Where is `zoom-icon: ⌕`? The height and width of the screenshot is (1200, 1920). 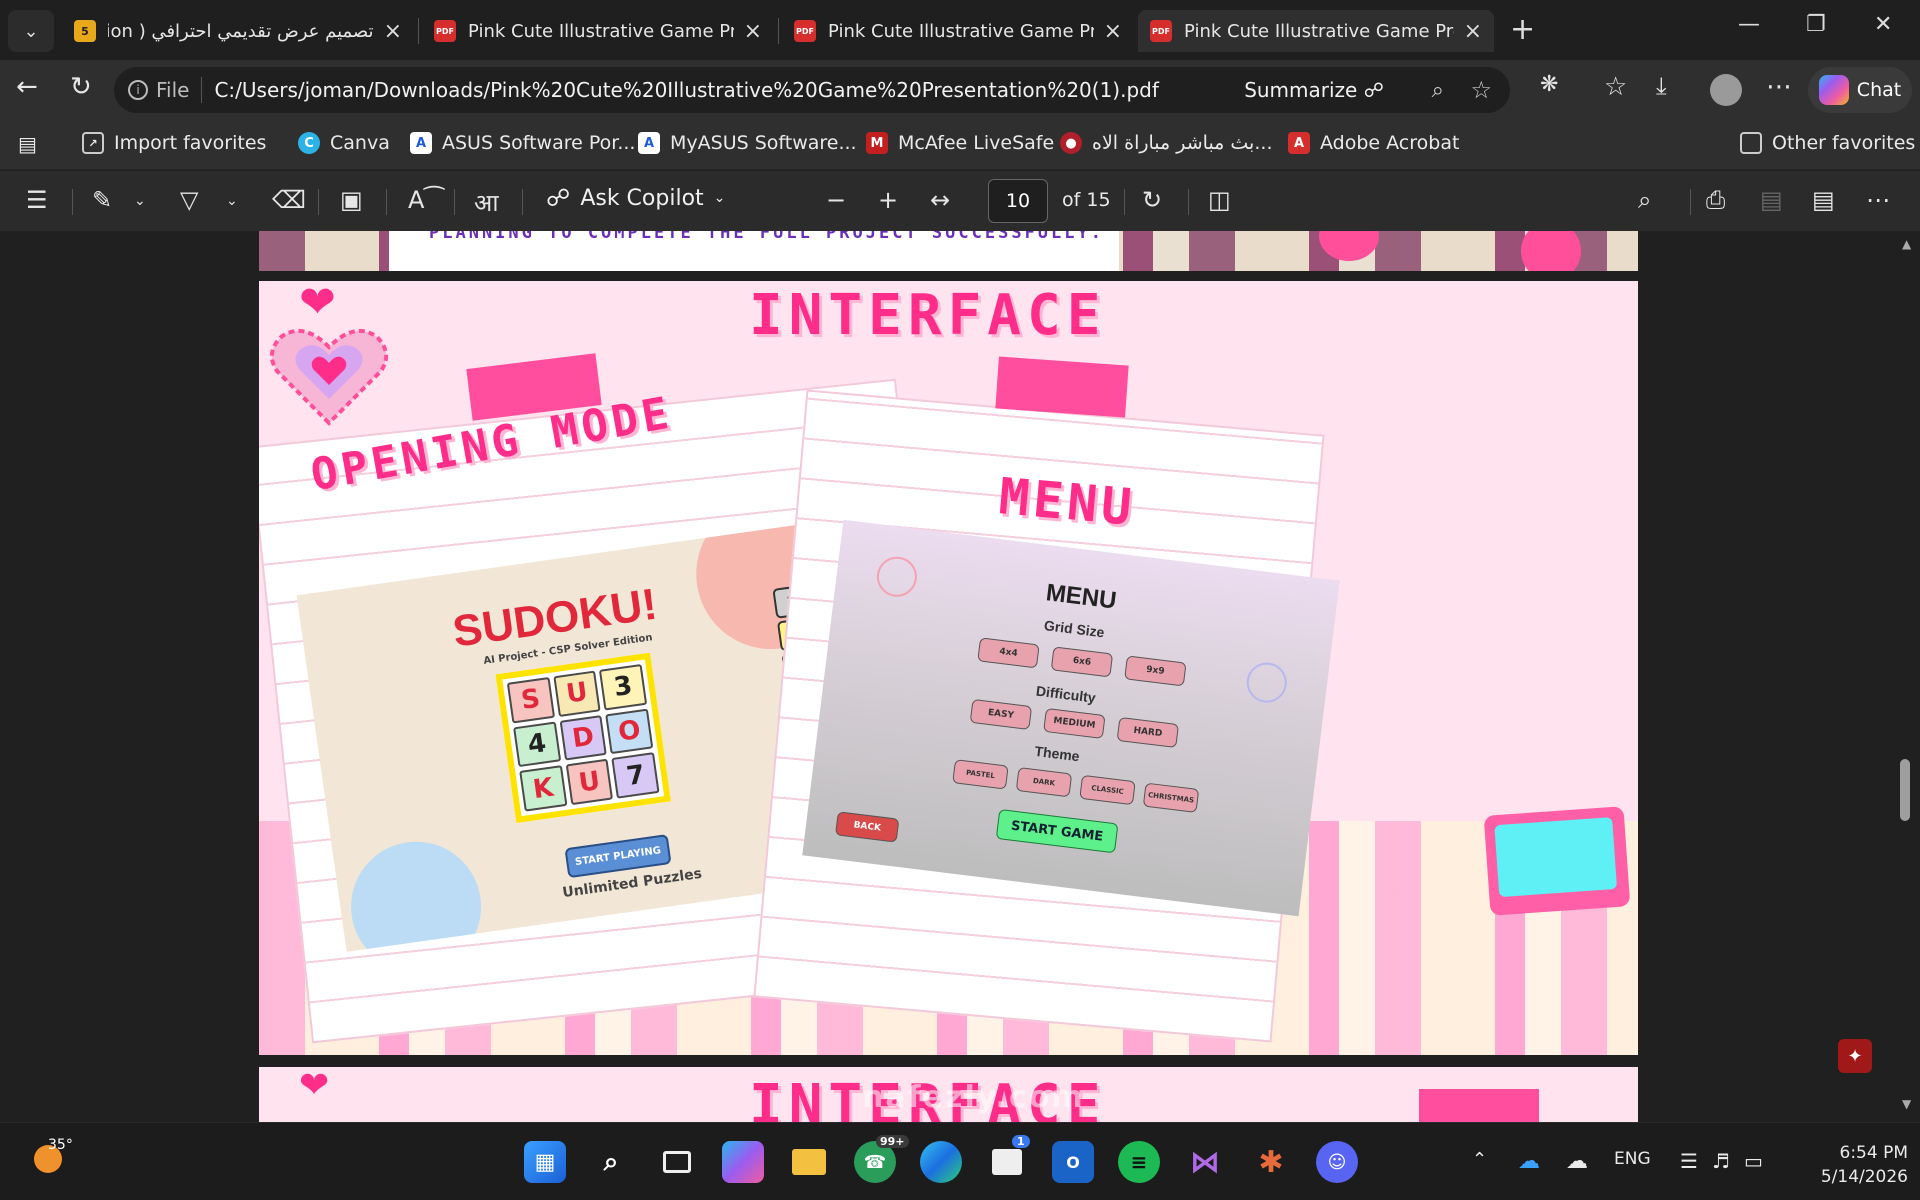
zoom-icon: ⌕ is located at coordinates (1438, 90).